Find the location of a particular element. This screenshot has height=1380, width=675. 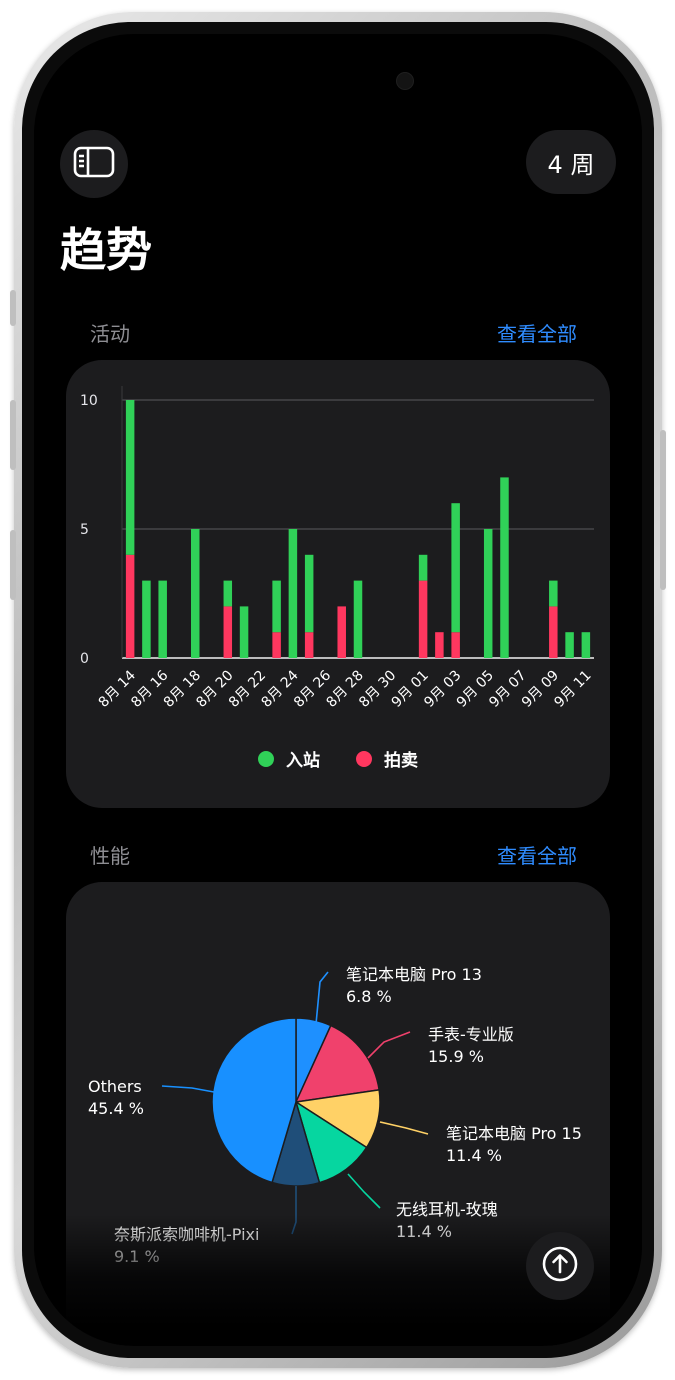

performance-view-all-link: 查看全部 is located at coordinates (537, 854).